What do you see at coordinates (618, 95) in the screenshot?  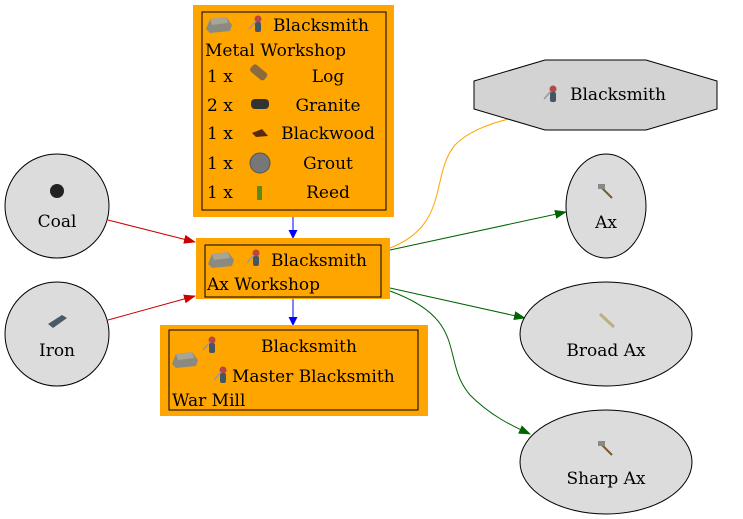 I see `node-label: Blacksmith` at bounding box center [618, 95].